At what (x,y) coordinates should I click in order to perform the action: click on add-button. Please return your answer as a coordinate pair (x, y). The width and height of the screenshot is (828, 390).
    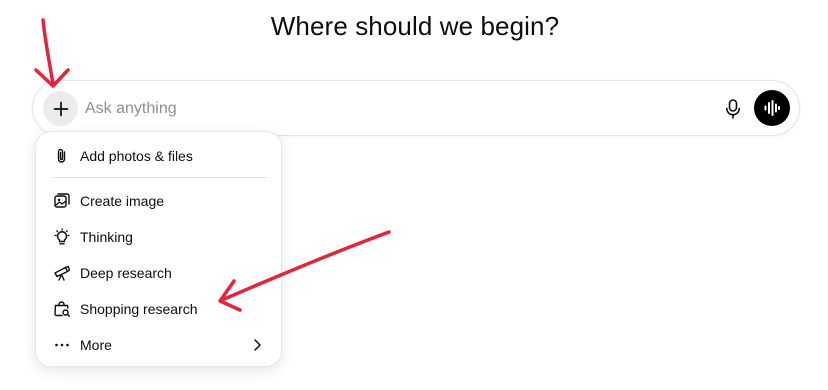
    Looking at the image, I should click on (60, 108).